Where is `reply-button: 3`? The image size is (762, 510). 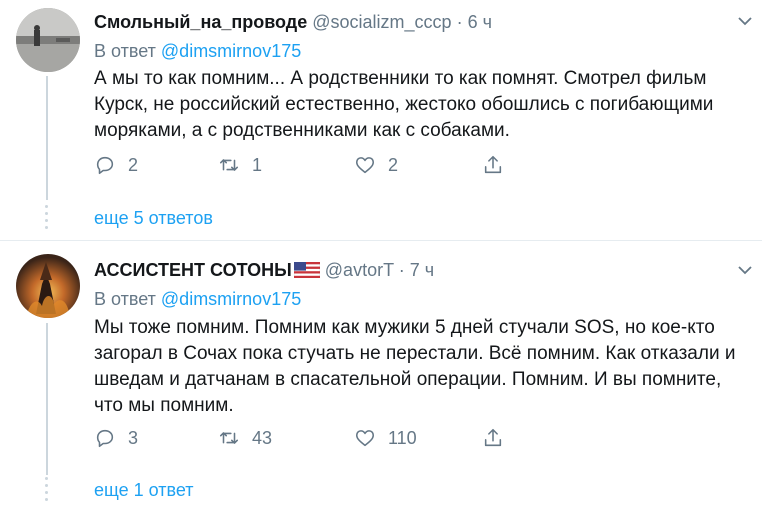
reply-button: 3 is located at coordinates (116, 438).